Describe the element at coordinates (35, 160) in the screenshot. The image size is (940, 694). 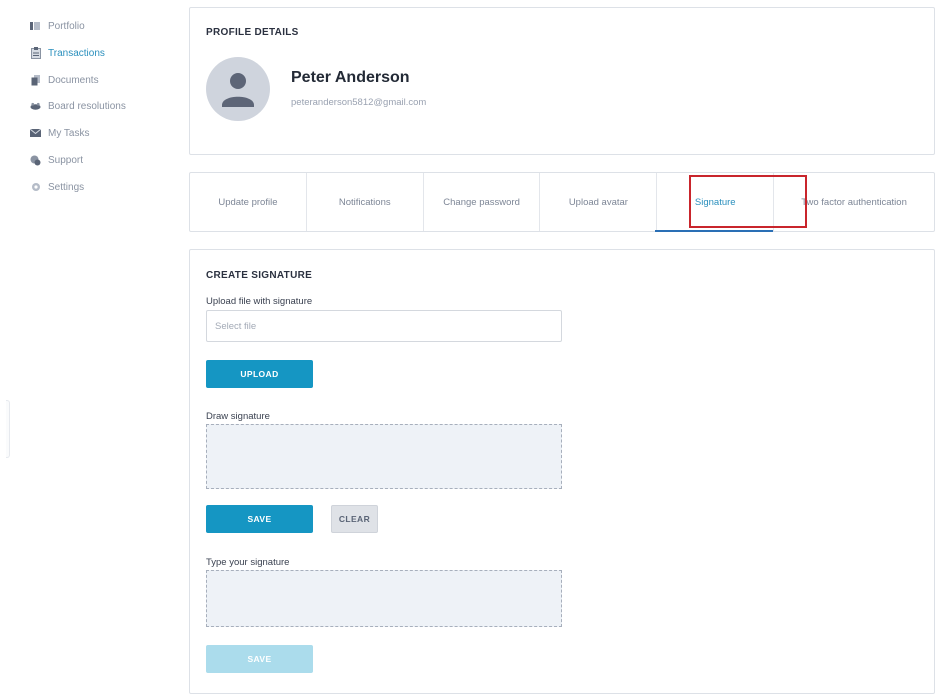
I see `support-icon` at that location.